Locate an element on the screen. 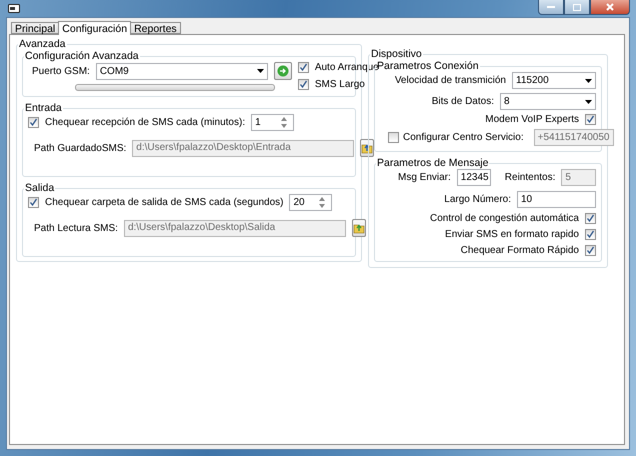  field-label: Path GuardadoSMS: is located at coordinates (80, 148).